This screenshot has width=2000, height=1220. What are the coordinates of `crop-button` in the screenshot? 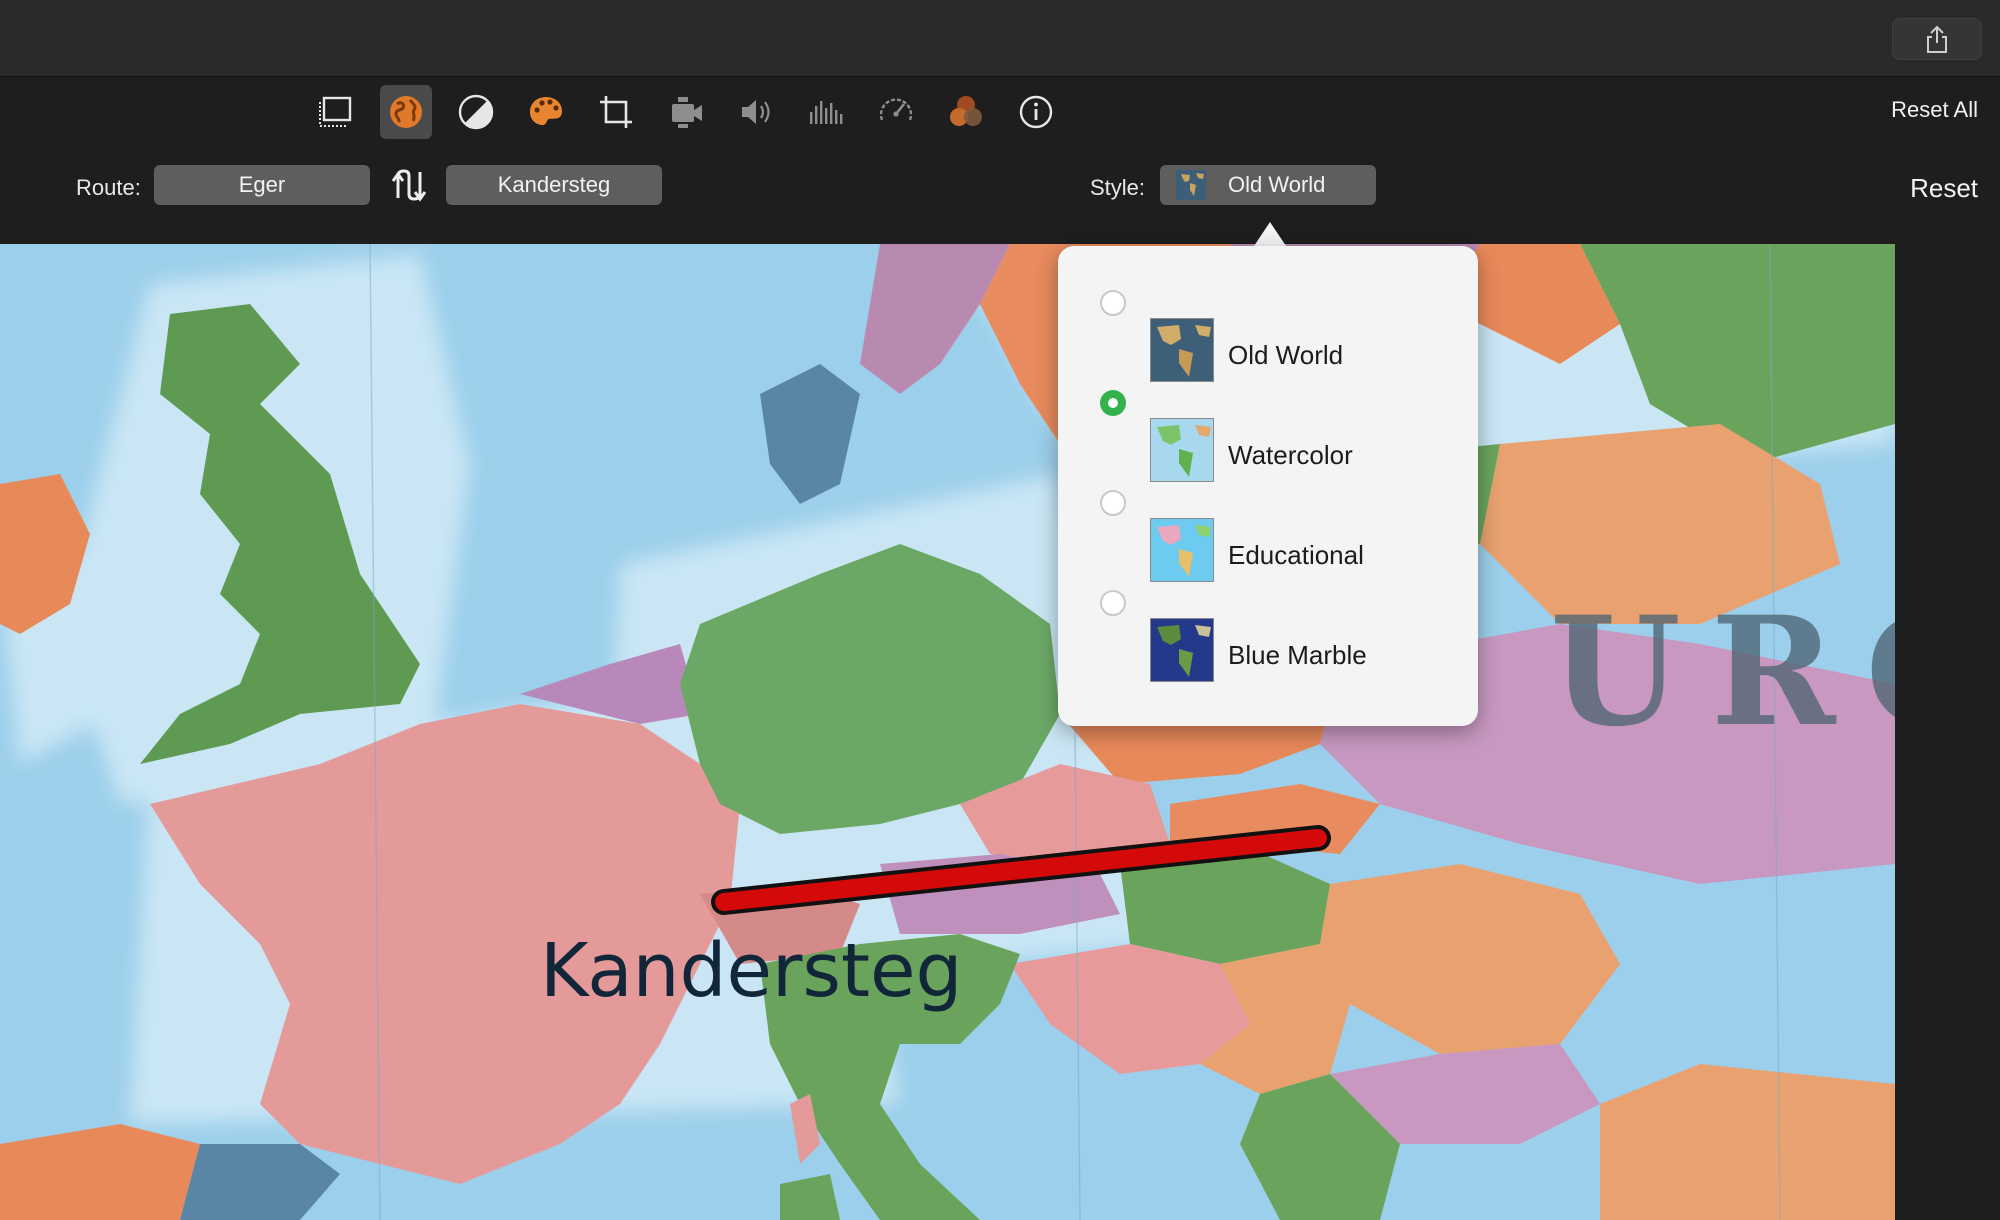 It's located at (616, 112).